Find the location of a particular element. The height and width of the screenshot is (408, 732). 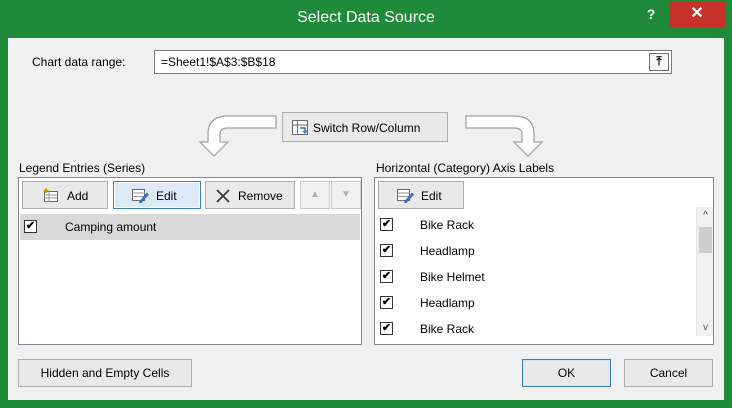

hidden-empty-cells-button: Hidden and Empty Cells is located at coordinates (105, 373).